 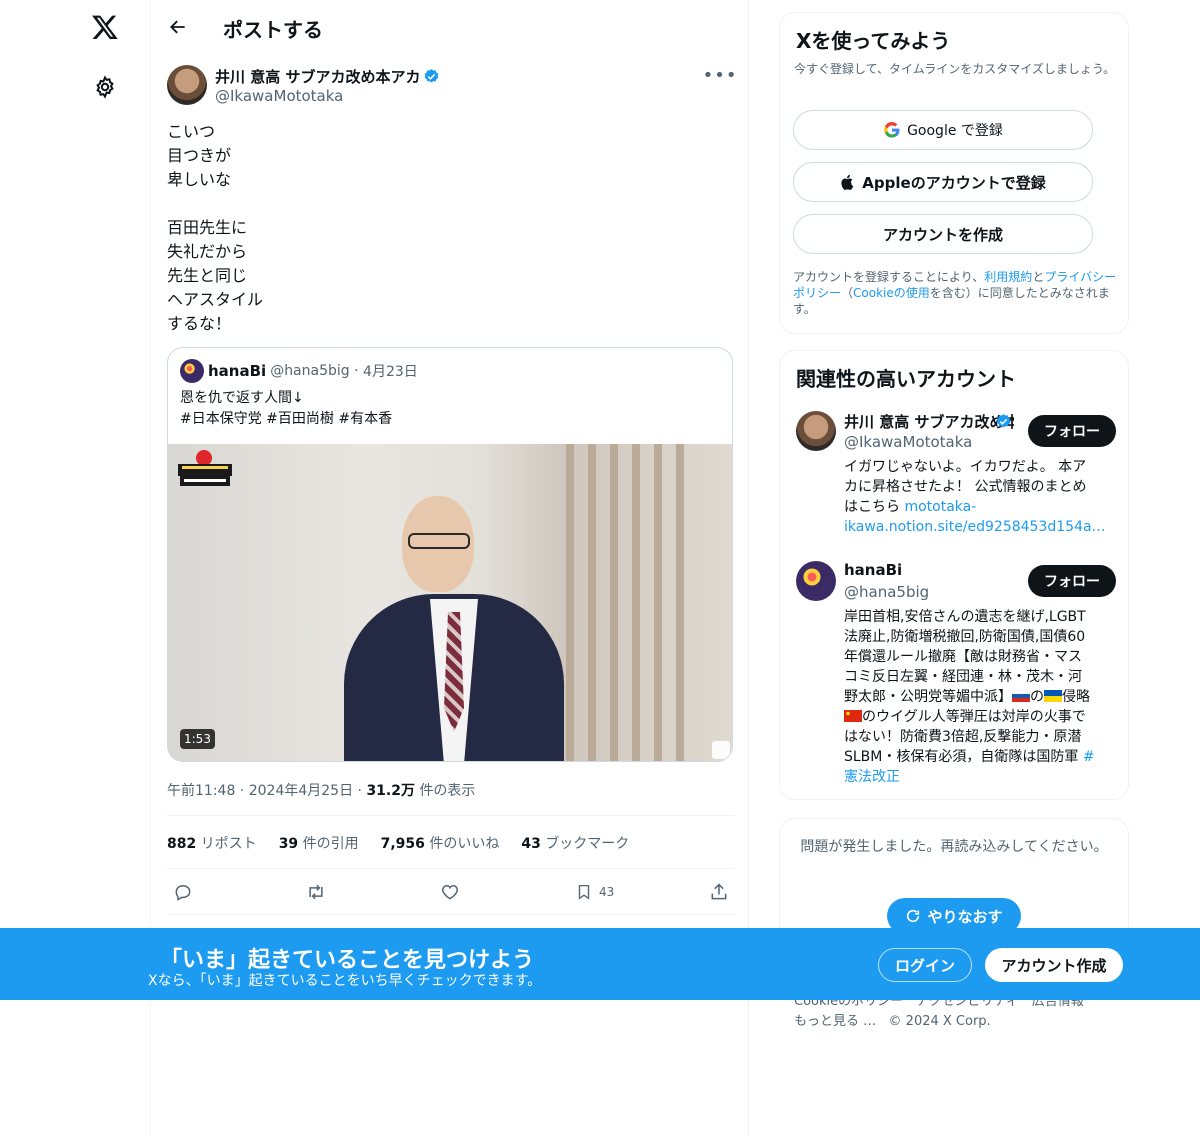 What do you see at coordinates (450, 602) in the screenshot?
I see `video-player: 1:53` at bounding box center [450, 602].